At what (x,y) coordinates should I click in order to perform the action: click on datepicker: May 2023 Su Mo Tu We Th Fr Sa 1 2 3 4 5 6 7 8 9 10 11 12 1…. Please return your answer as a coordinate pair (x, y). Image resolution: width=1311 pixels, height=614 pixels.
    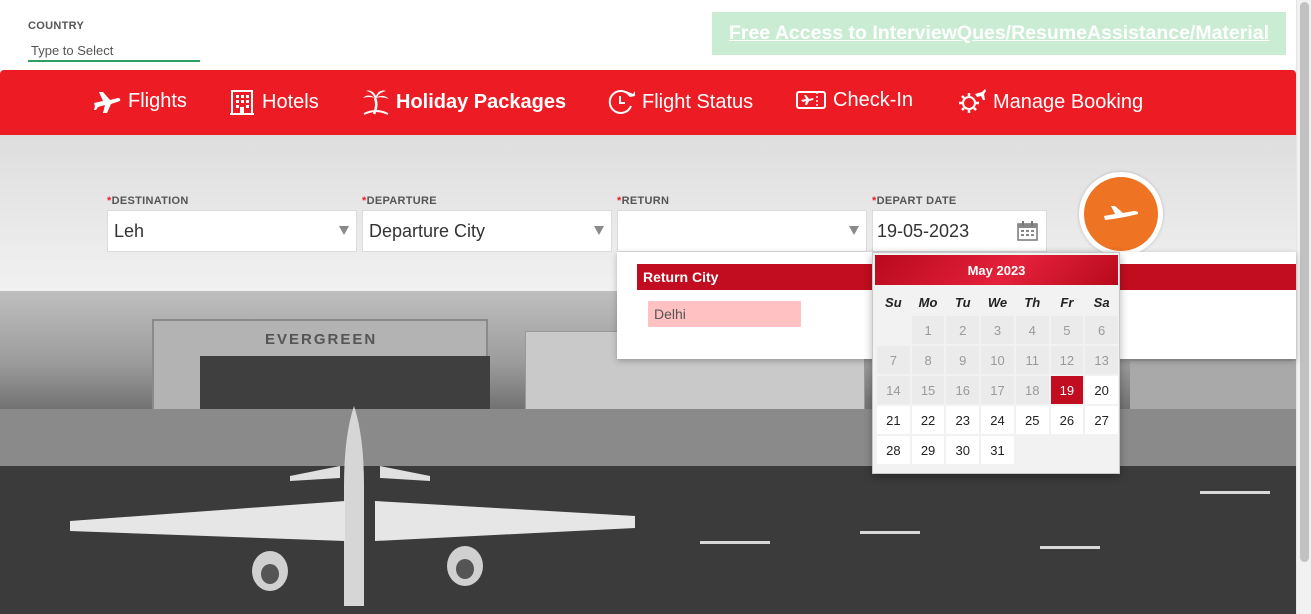
    Looking at the image, I should click on (996, 363).